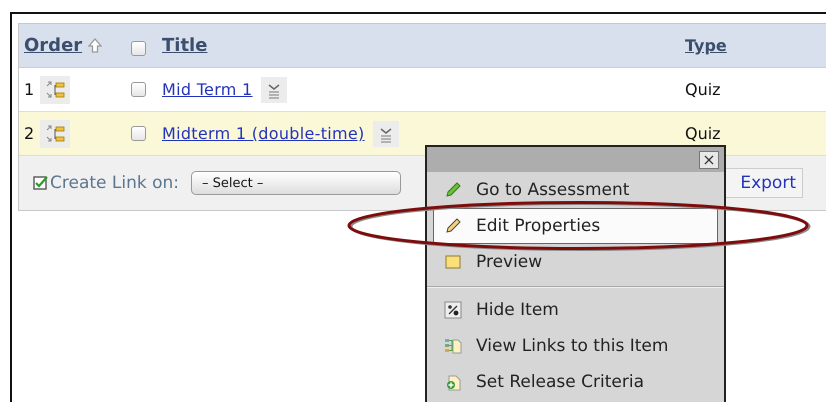 Image resolution: width=826 pixels, height=402 pixels. Describe the element at coordinates (185, 45) in the screenshot. I see `column-header: Title` at that location.